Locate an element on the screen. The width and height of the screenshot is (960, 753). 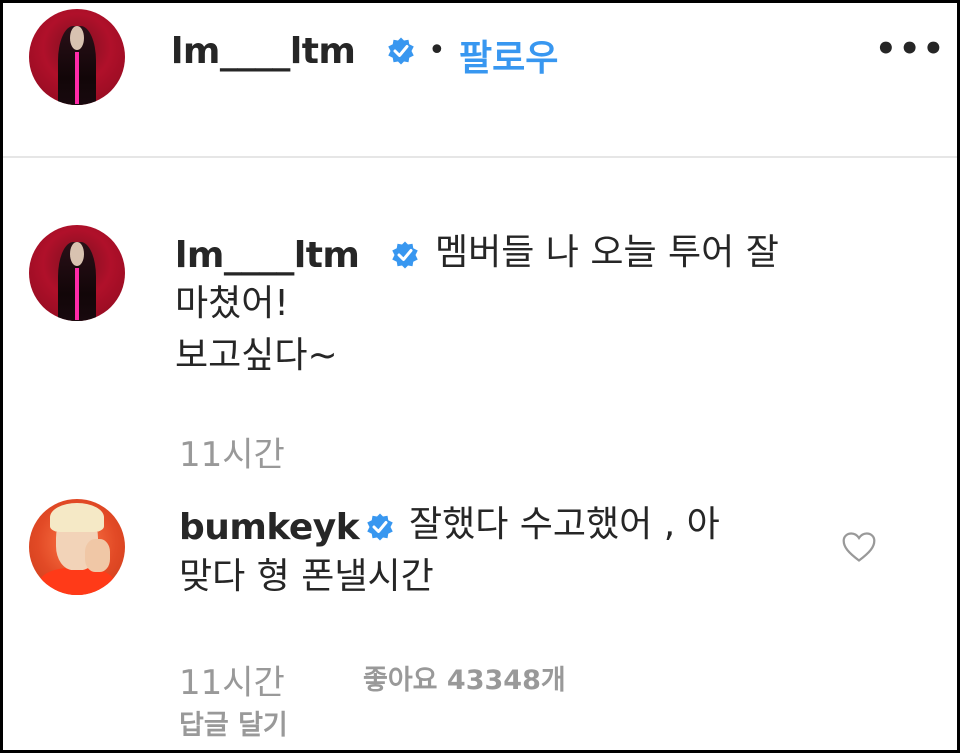
comment-text: 보고싶다~ is located at coordinates (256, 355).